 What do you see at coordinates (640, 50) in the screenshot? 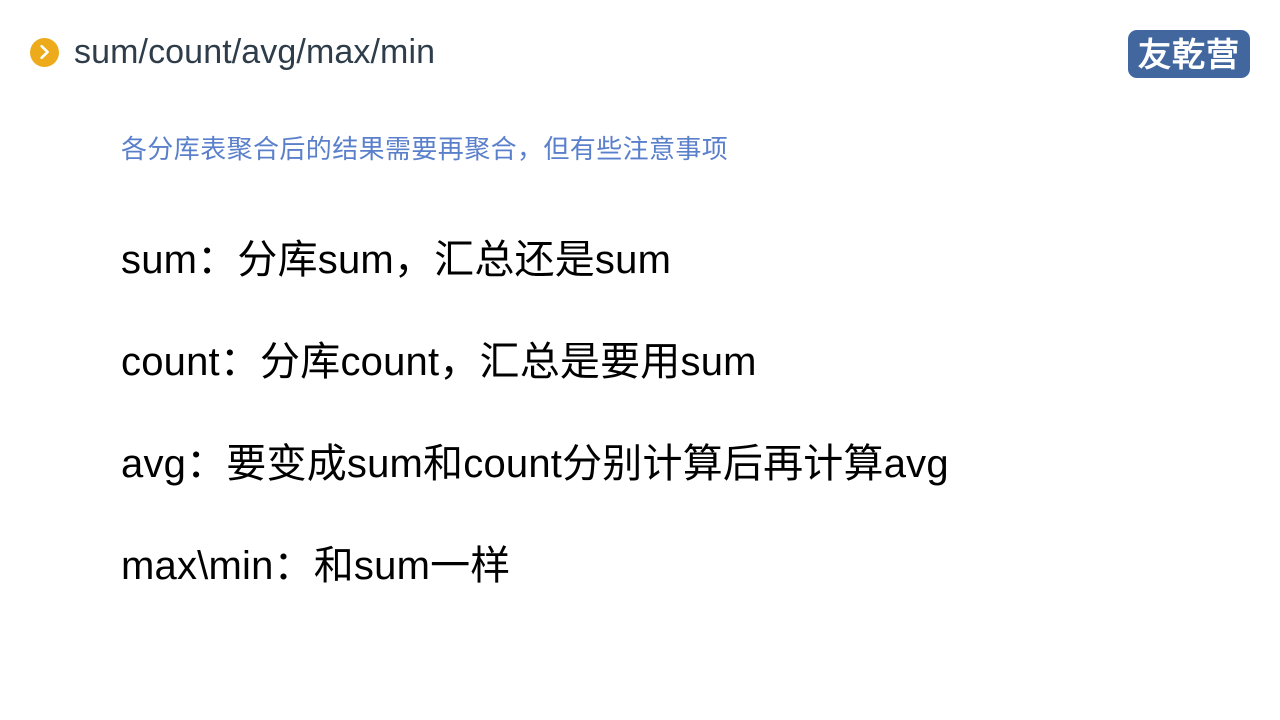
I see `slide-header: sum/count/avg/max/min 友乾营` at bounding box center [640, 50].